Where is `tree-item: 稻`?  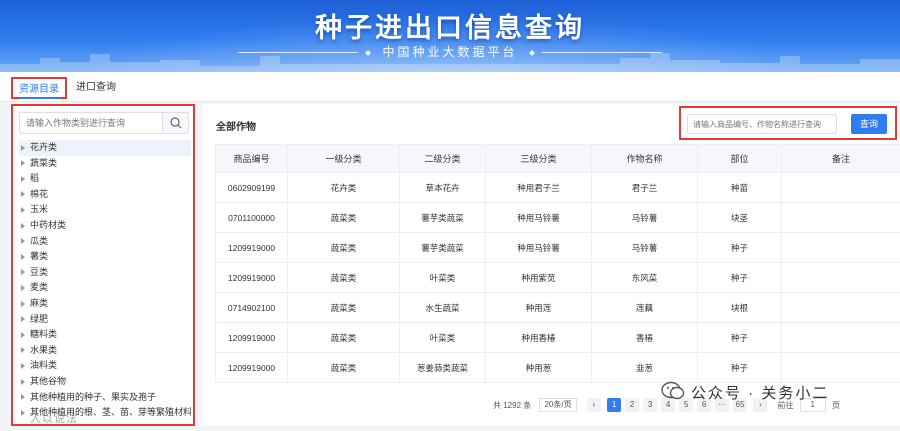 tree-item: 稻 is located at coordinates (105, 179).